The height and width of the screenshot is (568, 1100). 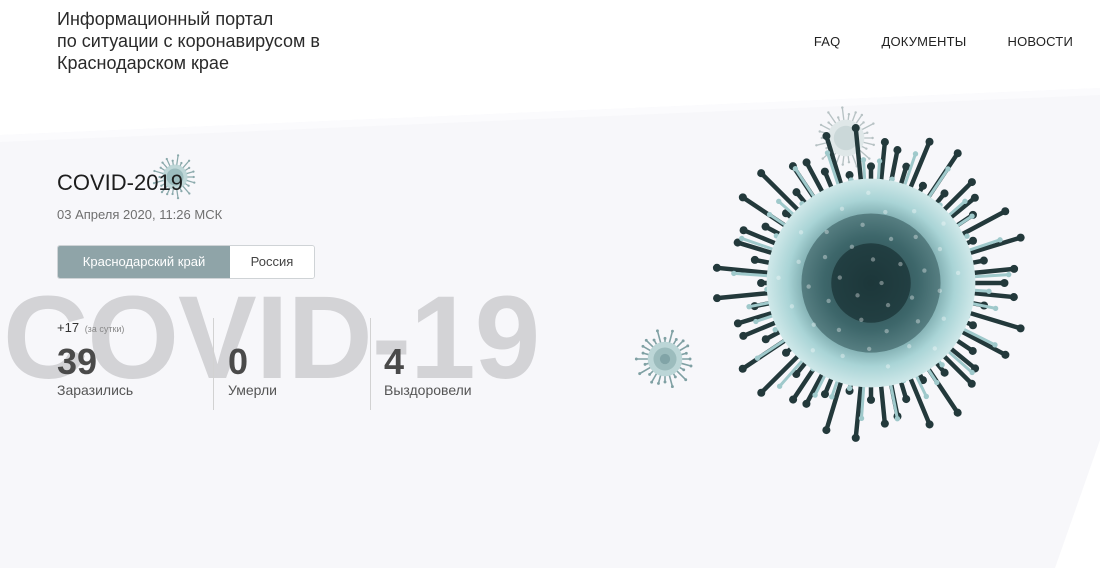 I want to click on daily-delta: +17 (за сутки), so click(x=90, y=327).